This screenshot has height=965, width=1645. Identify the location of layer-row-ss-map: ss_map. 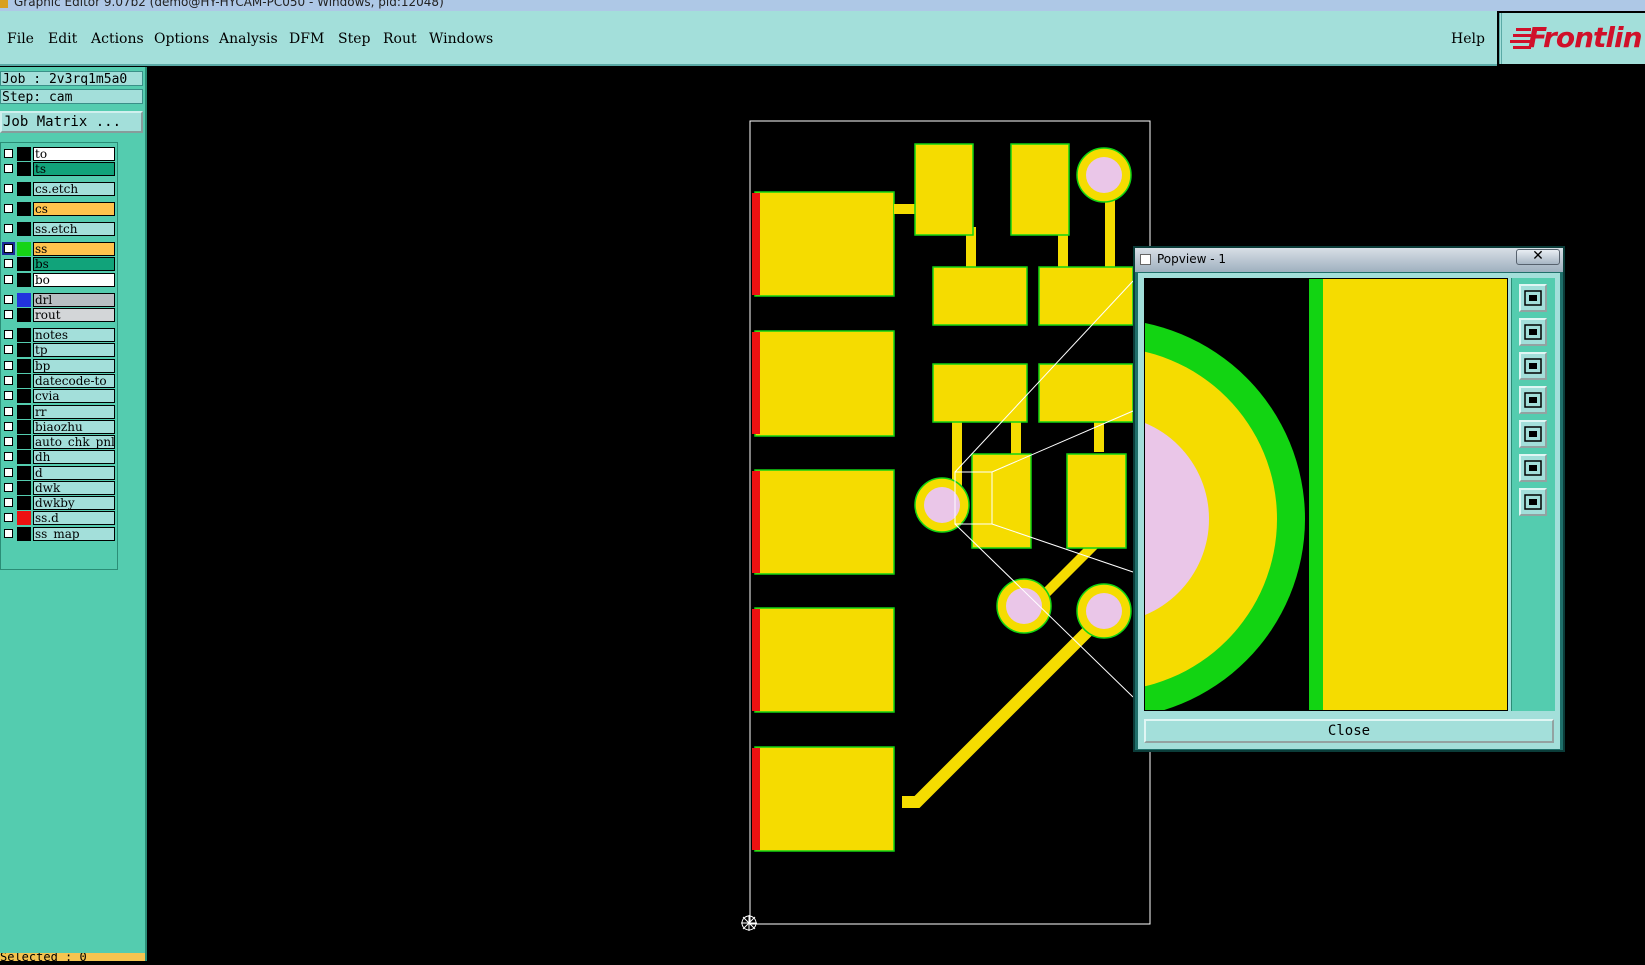
(59, 534).